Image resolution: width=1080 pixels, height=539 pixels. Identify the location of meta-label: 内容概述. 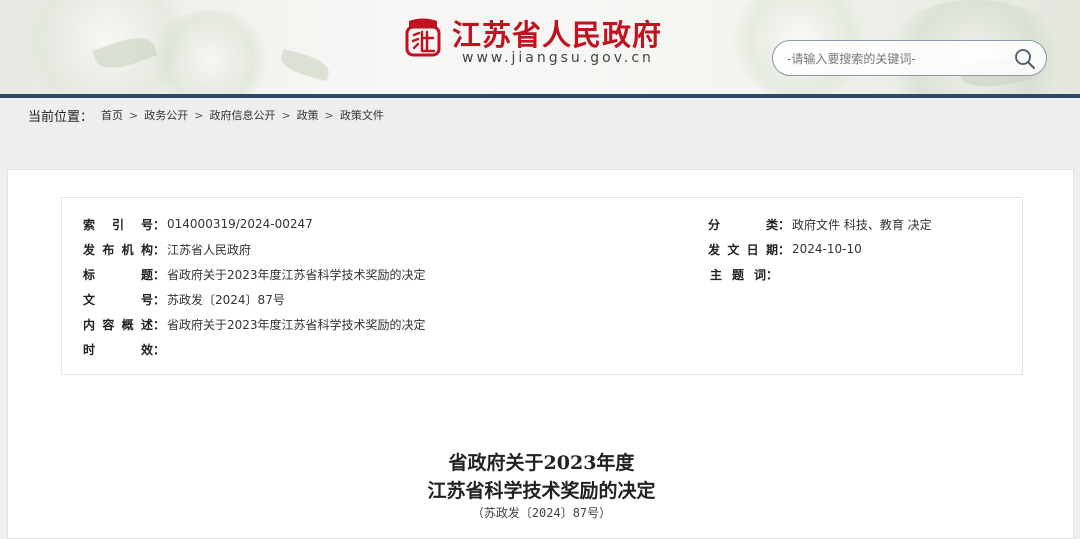
(118, 324).